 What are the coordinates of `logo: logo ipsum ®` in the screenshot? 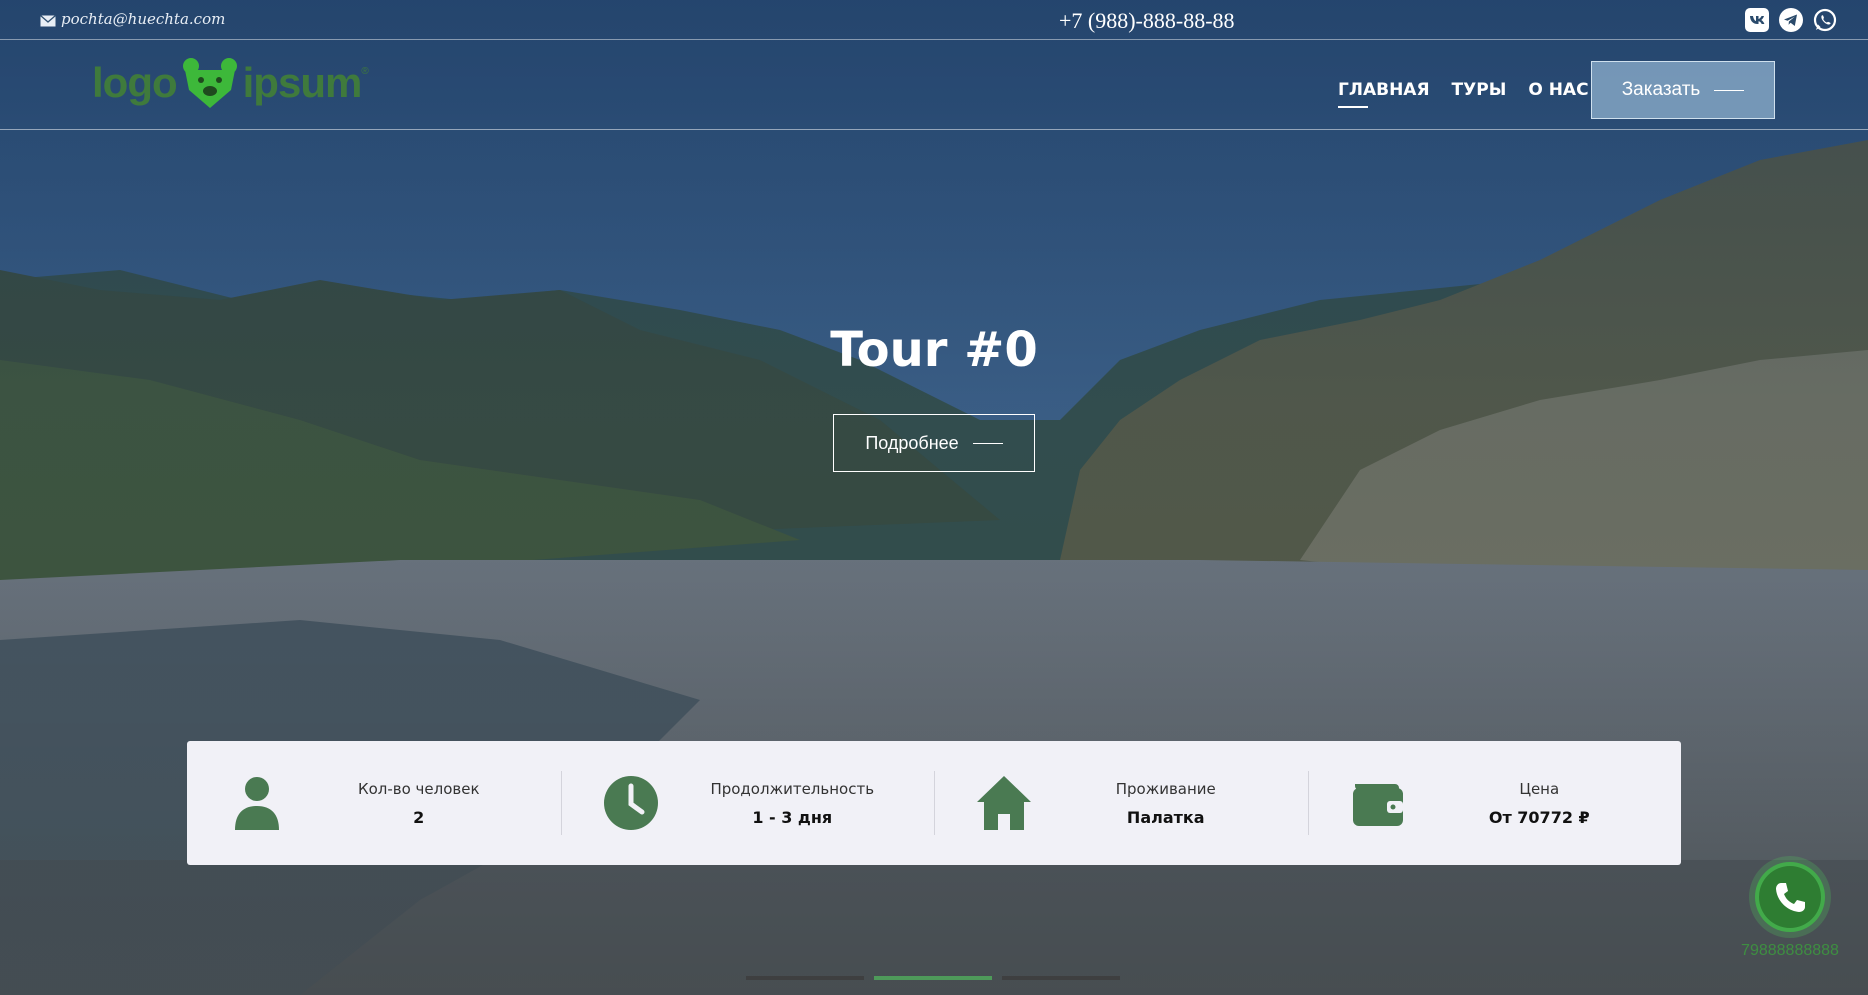 It's located at (230, 83).